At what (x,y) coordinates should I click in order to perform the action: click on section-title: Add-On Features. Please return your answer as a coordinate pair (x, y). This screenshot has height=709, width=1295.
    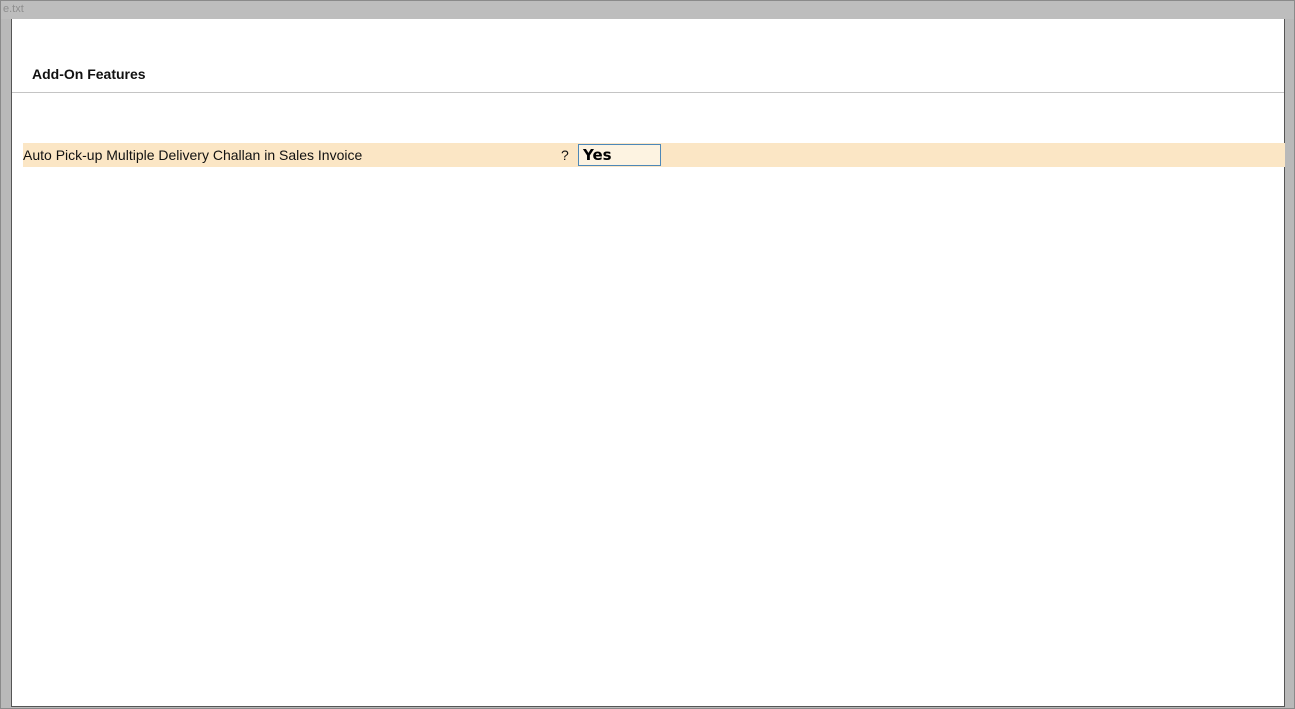
    Looking at the image, I should click on (89, 74).